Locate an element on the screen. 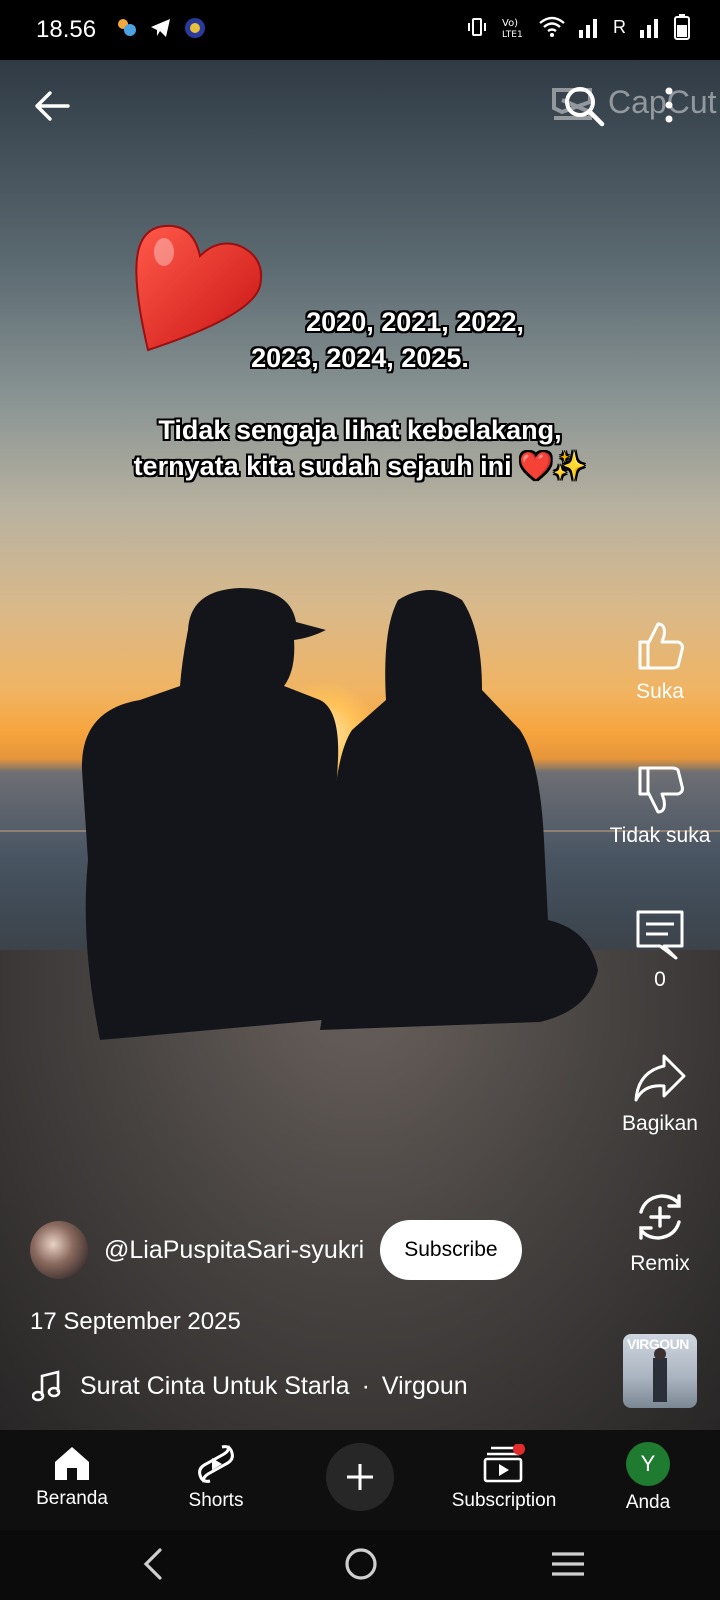 This screenshot has width=720, height=1600. channel-handle: @LiaPuspitaSari-syukri is located at coordinates (234, 1250).